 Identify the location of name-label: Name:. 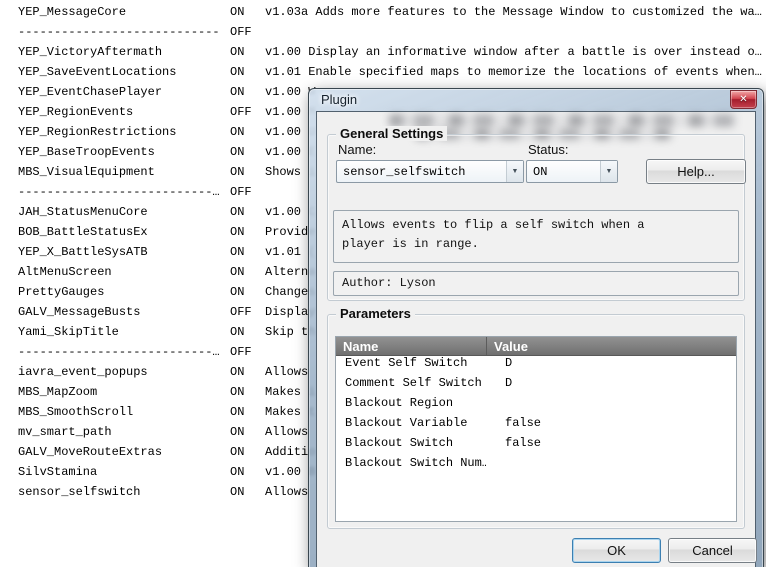
(357, 149).